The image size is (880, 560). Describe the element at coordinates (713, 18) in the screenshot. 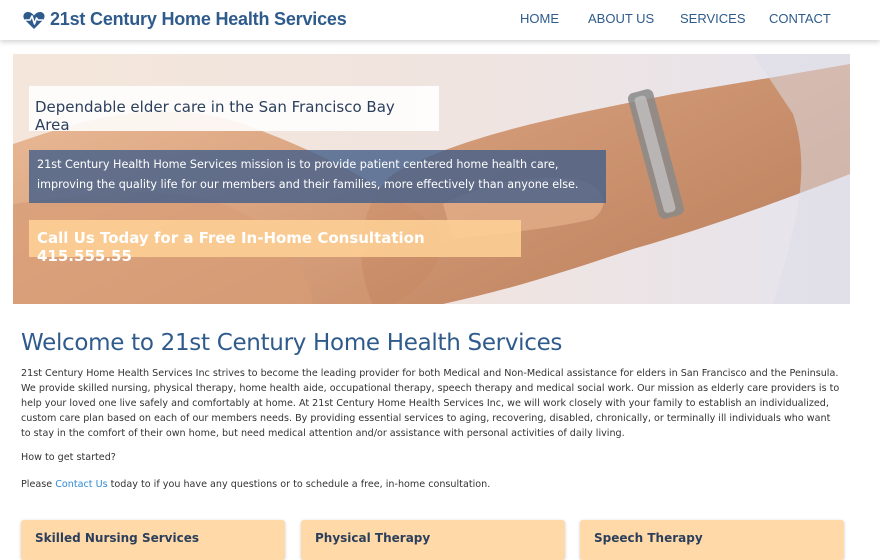

I see `nav-services: SERVICES` at that location.